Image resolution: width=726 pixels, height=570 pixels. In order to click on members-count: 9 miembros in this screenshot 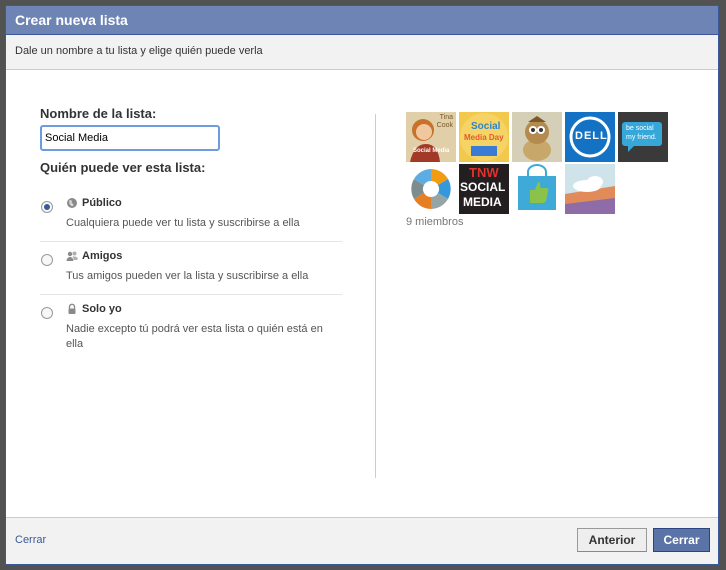, I will do `click(435, 222)`.